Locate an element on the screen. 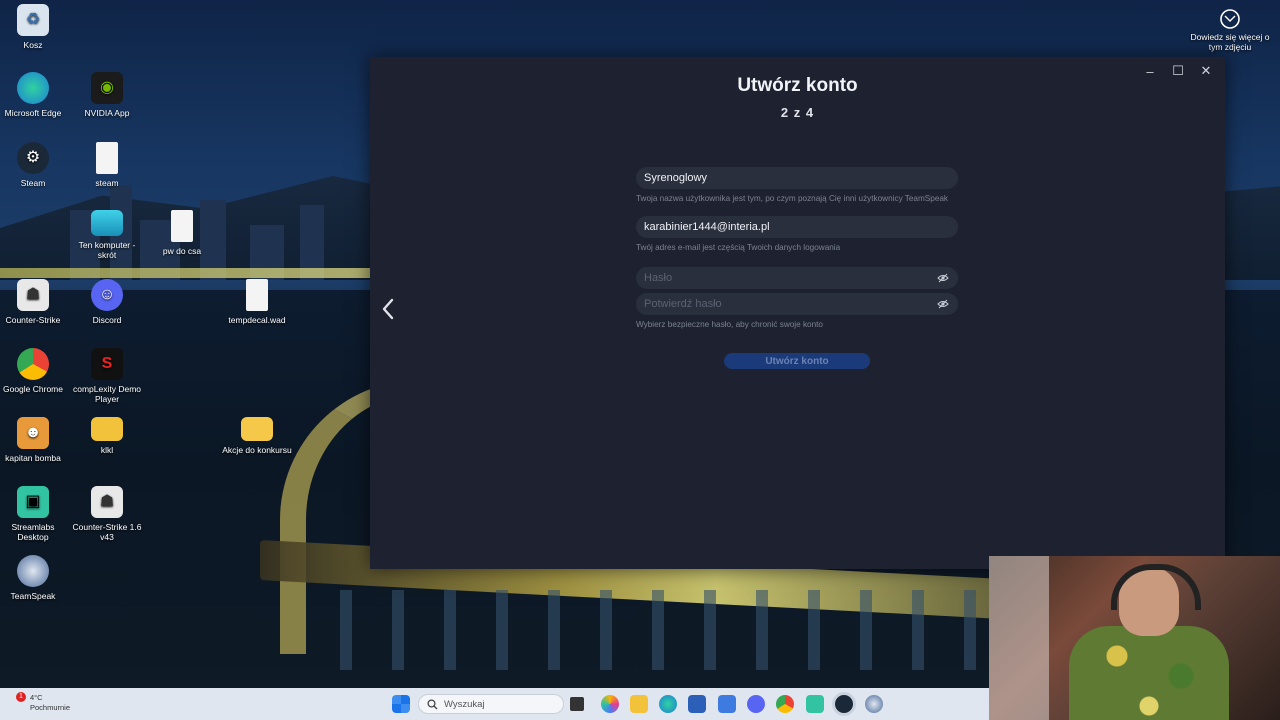  camera-info-icon is located at coordinates (1230, 19).